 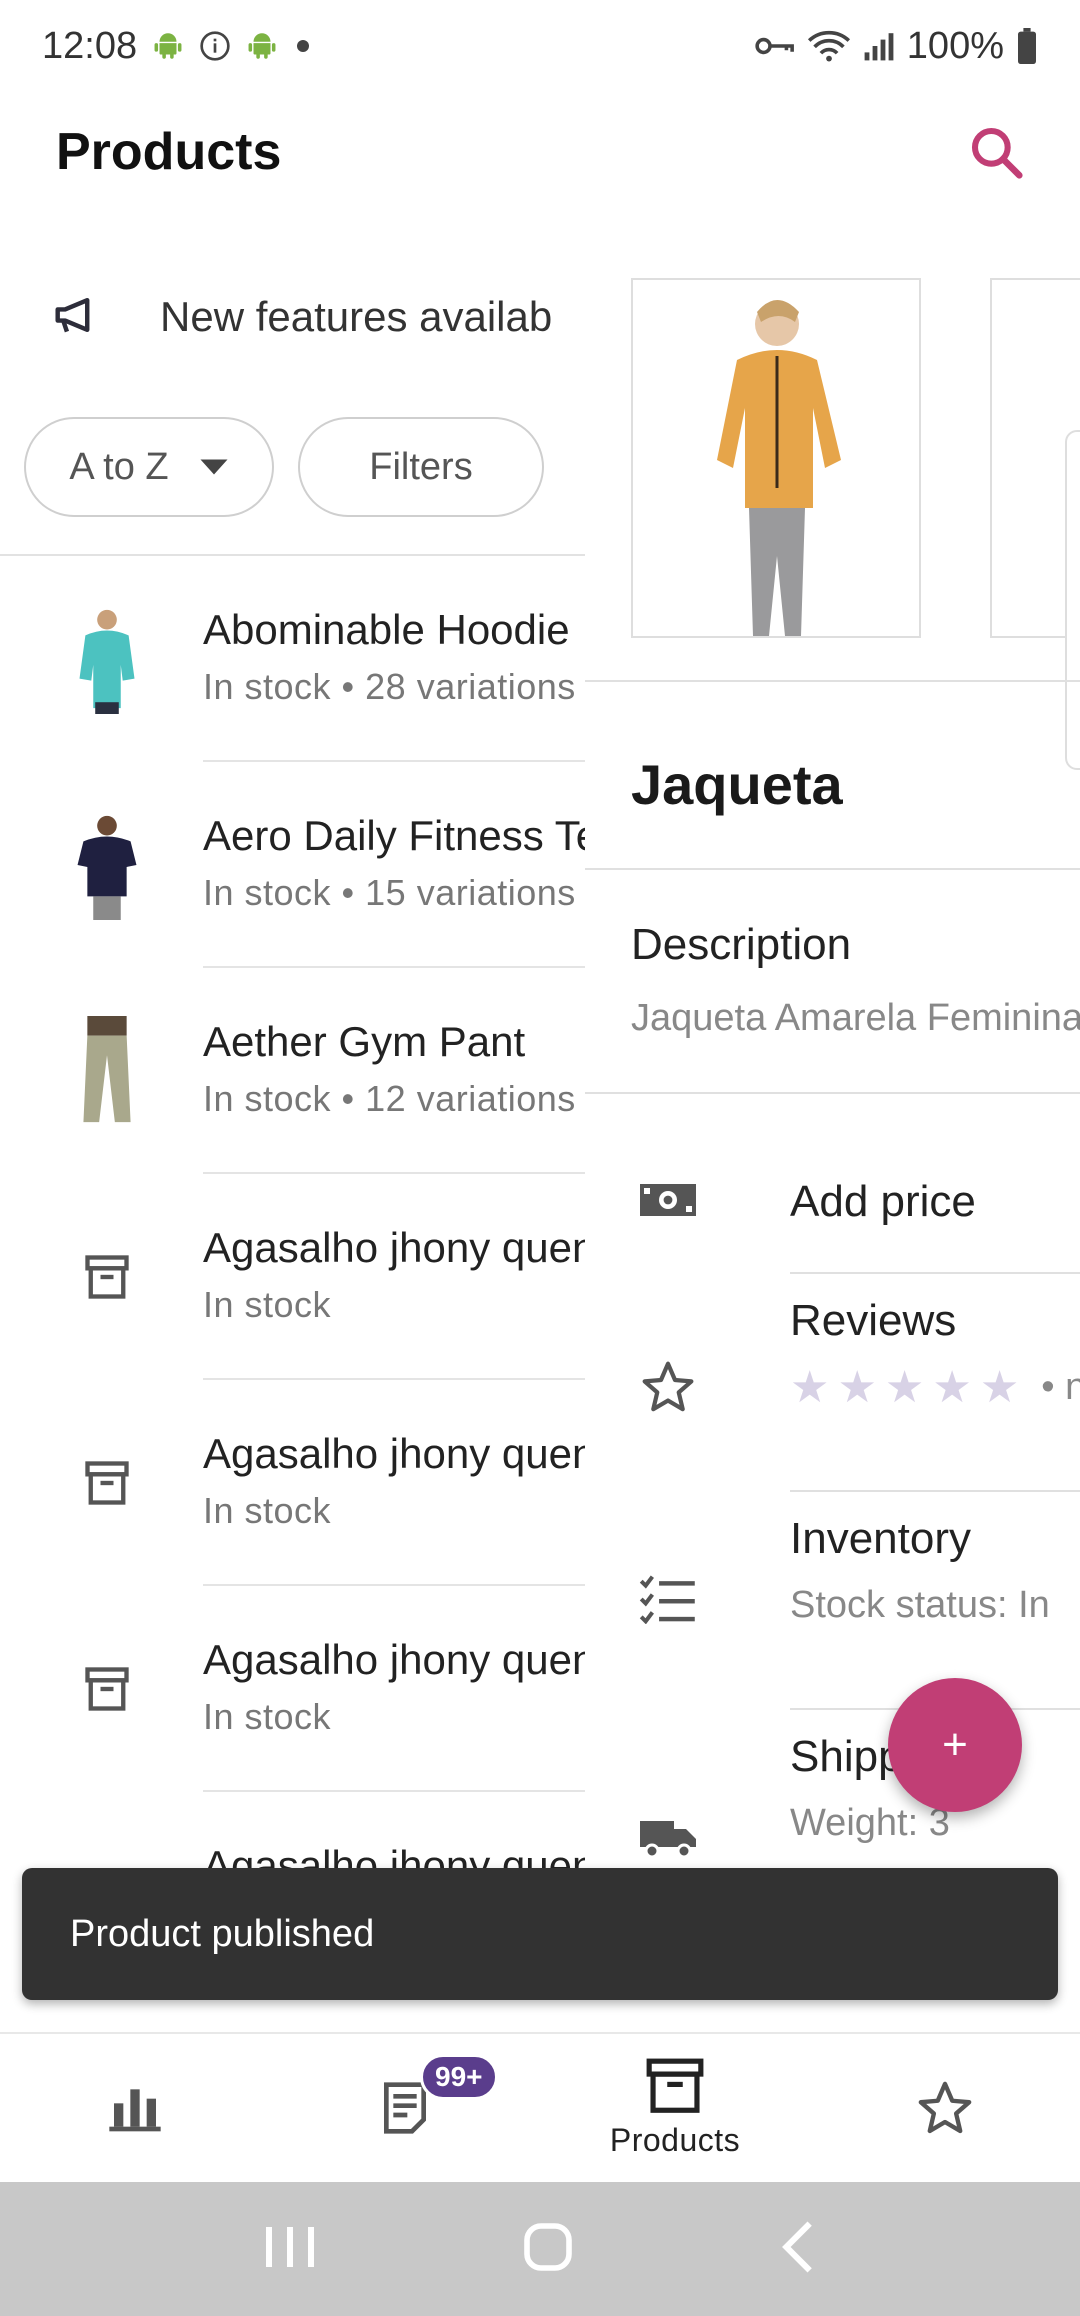 I want to click on feature-announcement-banner: New features availab, so click(x=292, y=317).